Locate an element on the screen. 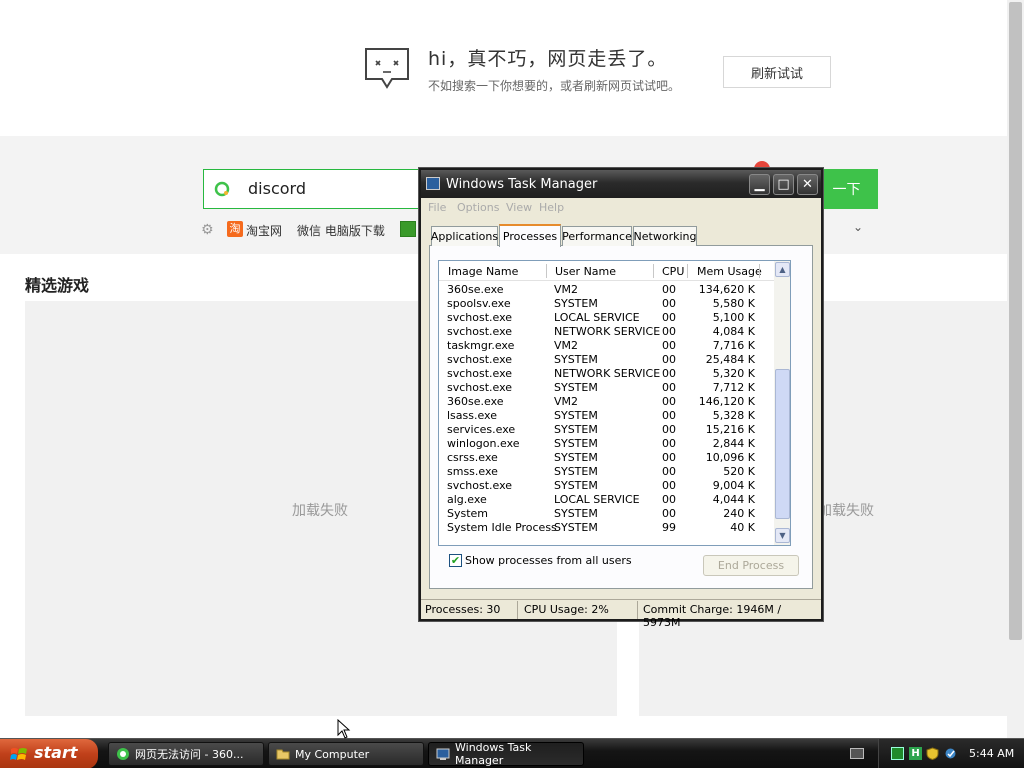  maximize-button: □ is located at coordinates (783, 184).